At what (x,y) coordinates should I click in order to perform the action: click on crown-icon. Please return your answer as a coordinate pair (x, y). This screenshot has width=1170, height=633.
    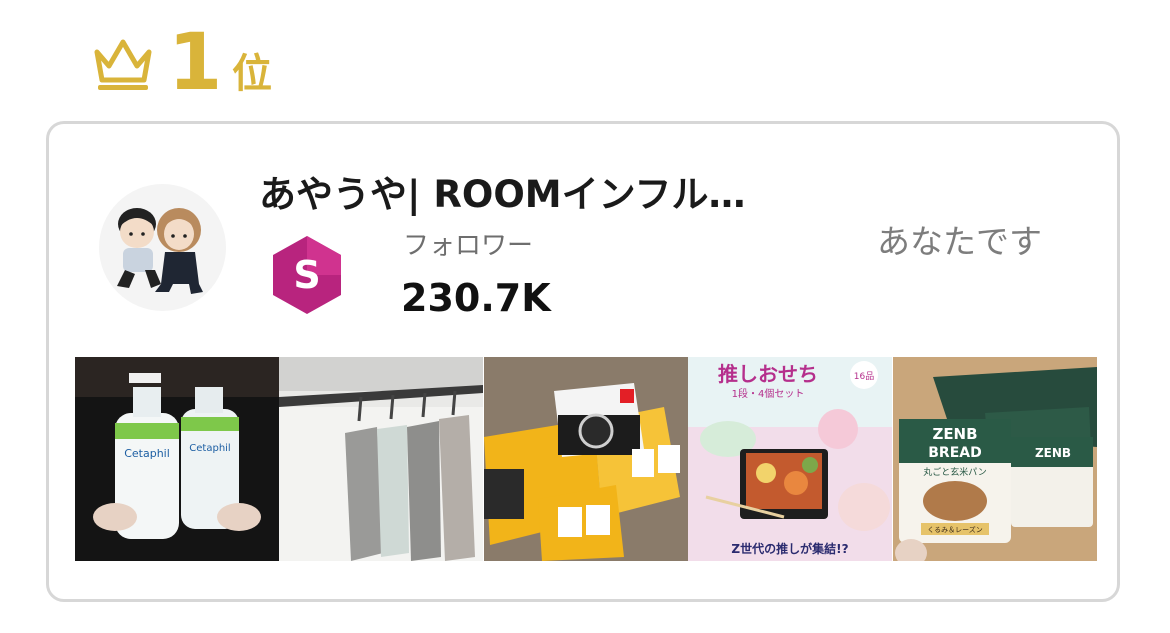
    Looking at the image, I should click on (123, 64).